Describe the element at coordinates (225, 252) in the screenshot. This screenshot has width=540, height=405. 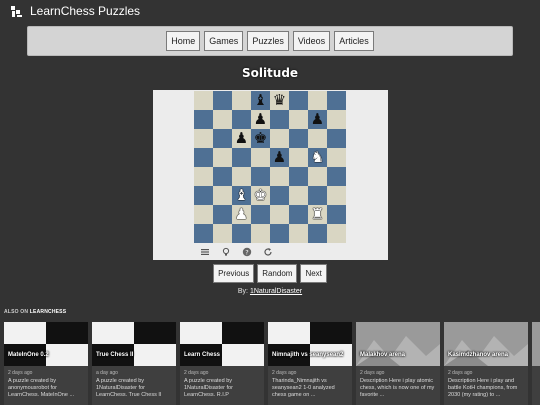
I see `lightbulb-icon` at that location.